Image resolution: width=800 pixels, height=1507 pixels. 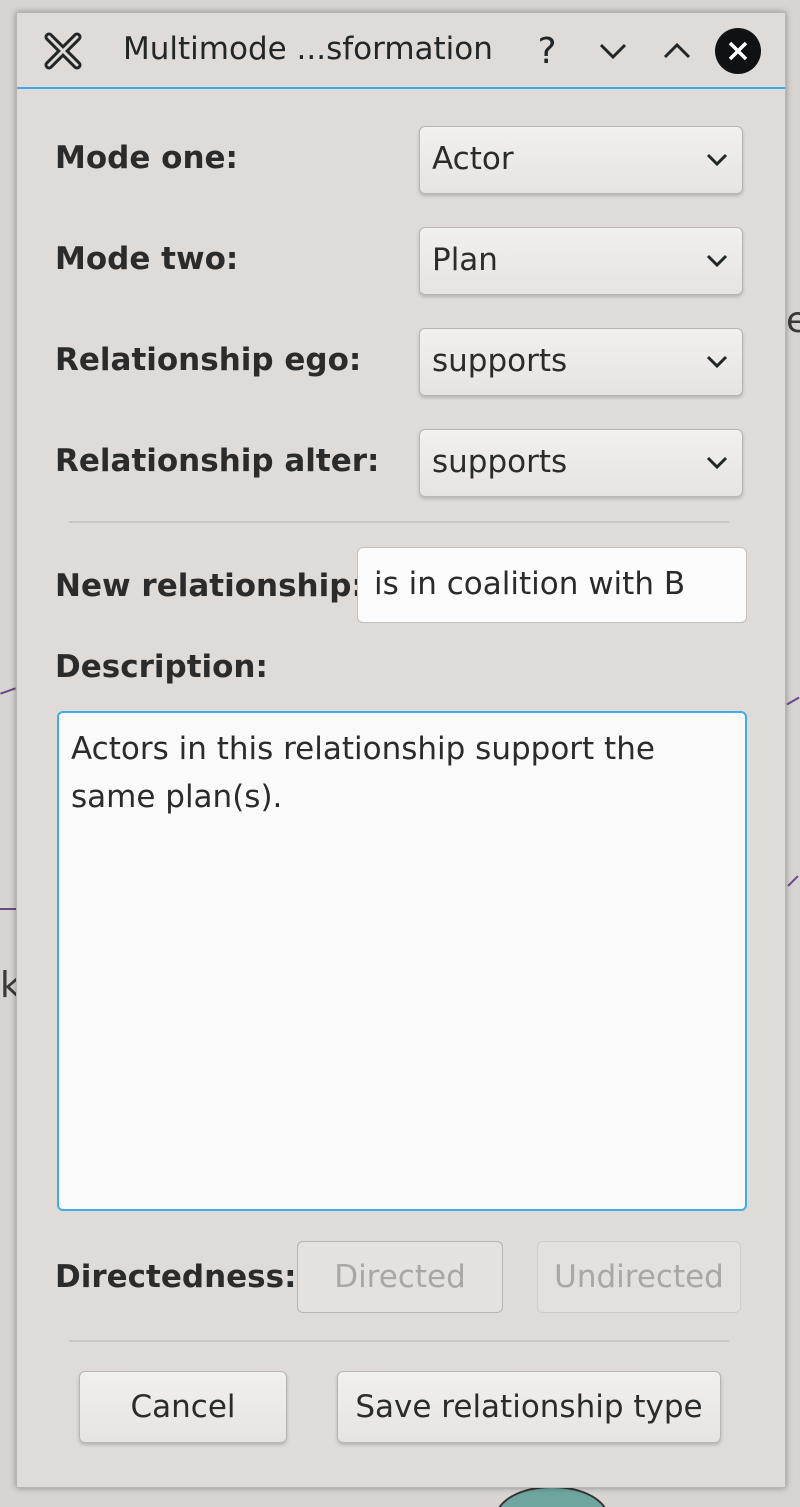 I want to click on new-relationship-label: New relationship:, so click(x=209, y=586).